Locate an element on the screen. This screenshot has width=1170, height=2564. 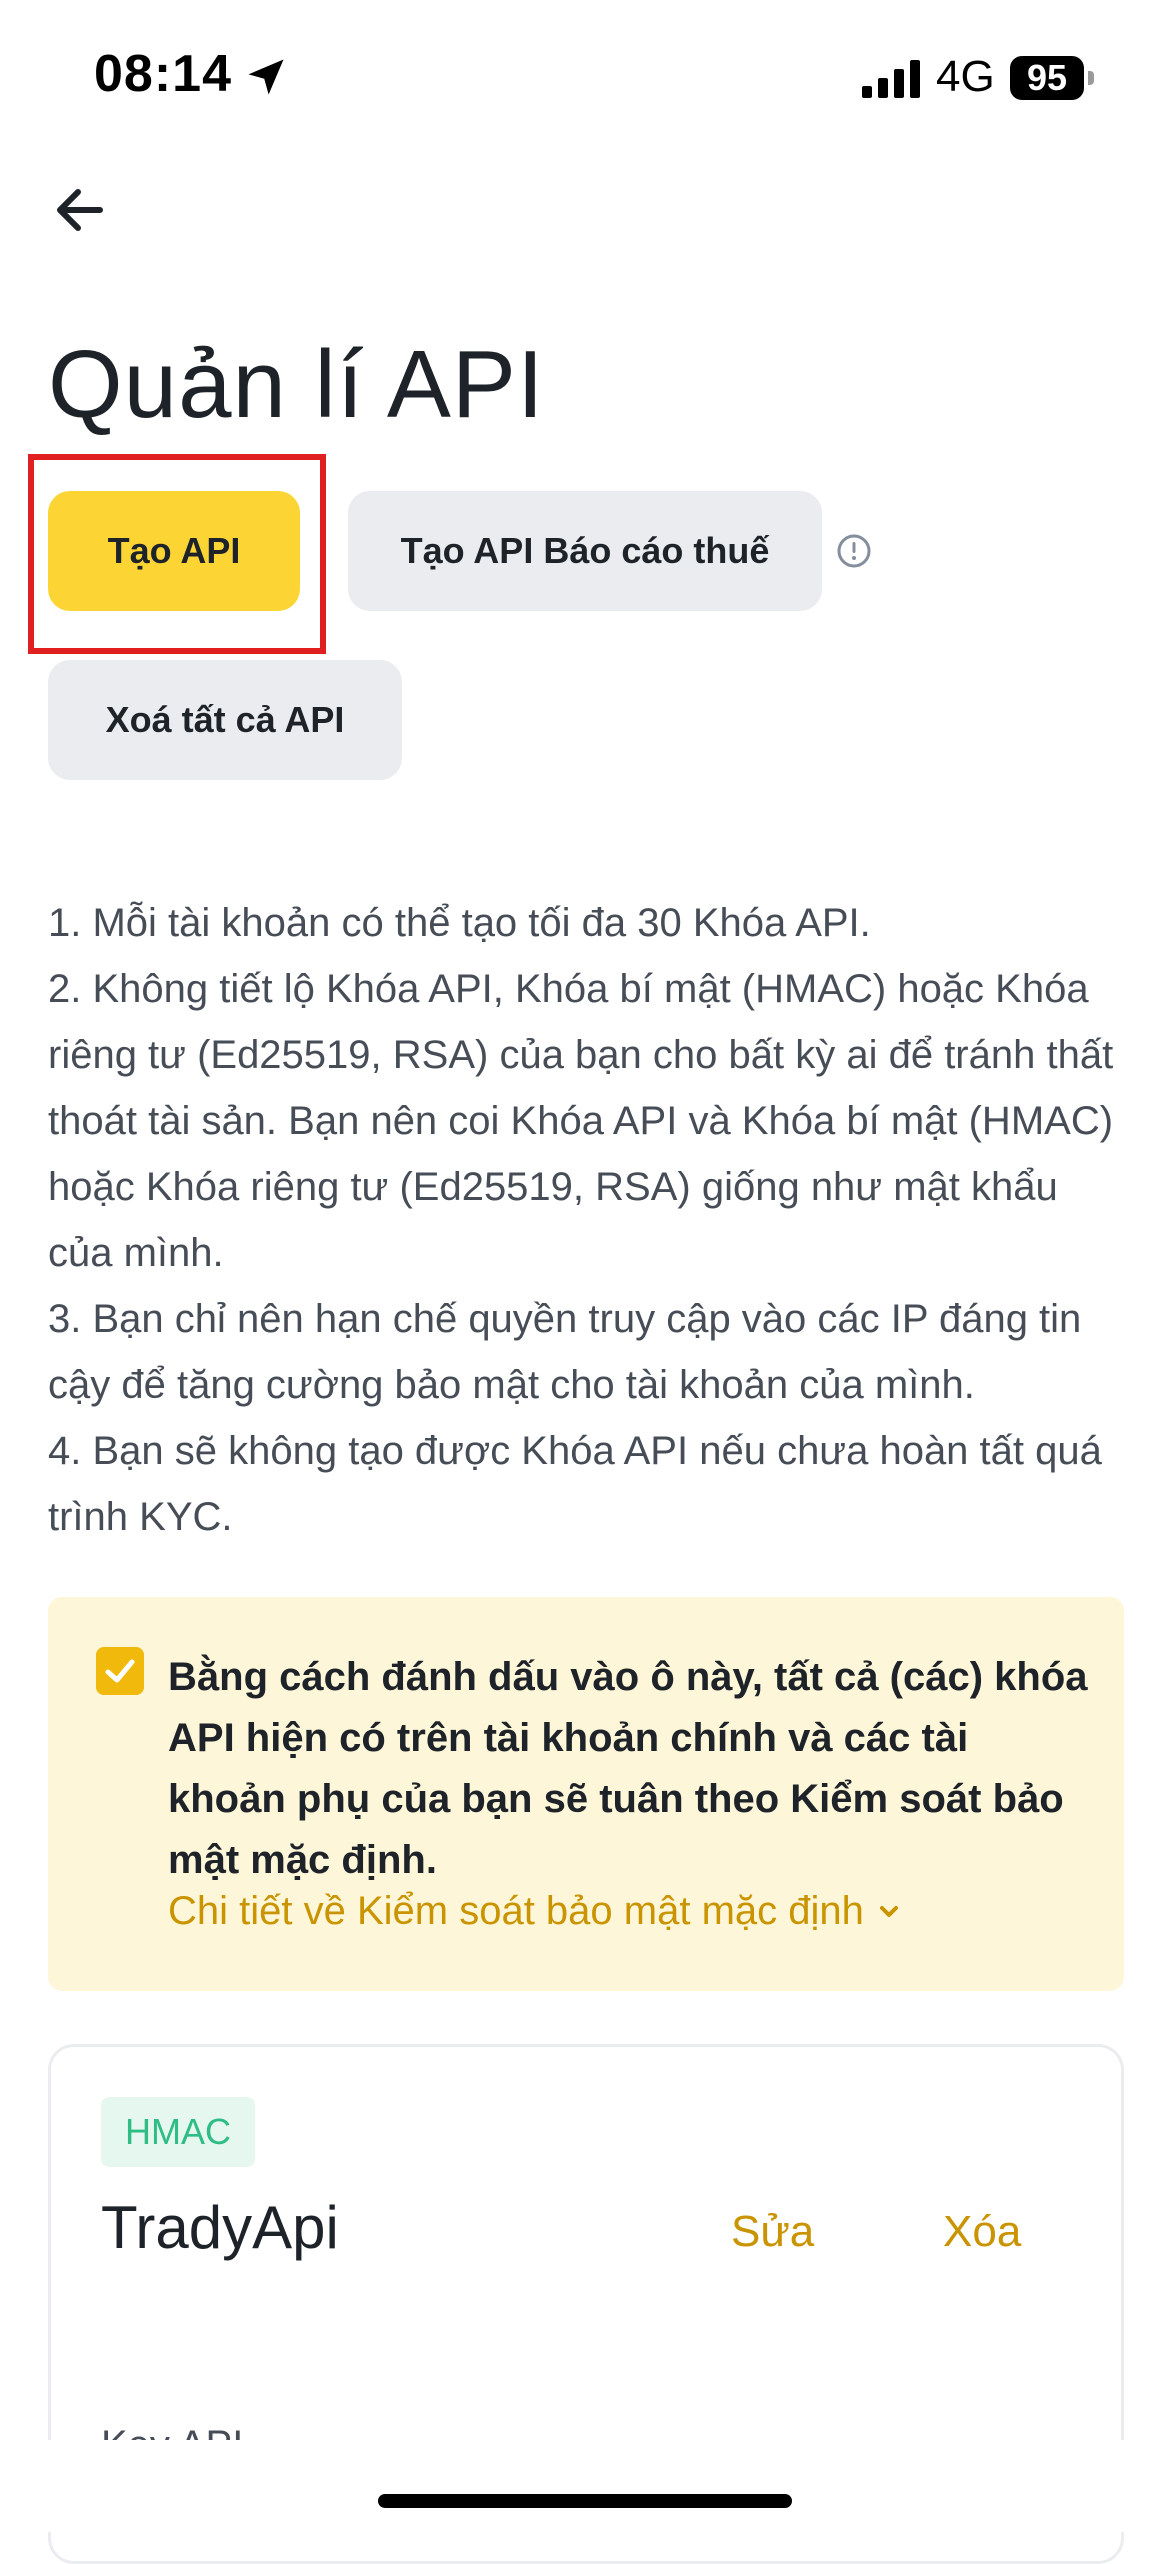
battery-icon: 95 is located at coordinates (1052, 78).